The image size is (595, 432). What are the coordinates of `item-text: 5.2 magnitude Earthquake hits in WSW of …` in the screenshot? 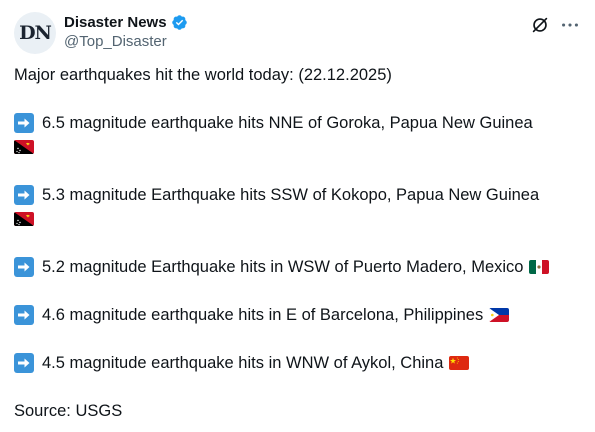 It's located at (283, 267).